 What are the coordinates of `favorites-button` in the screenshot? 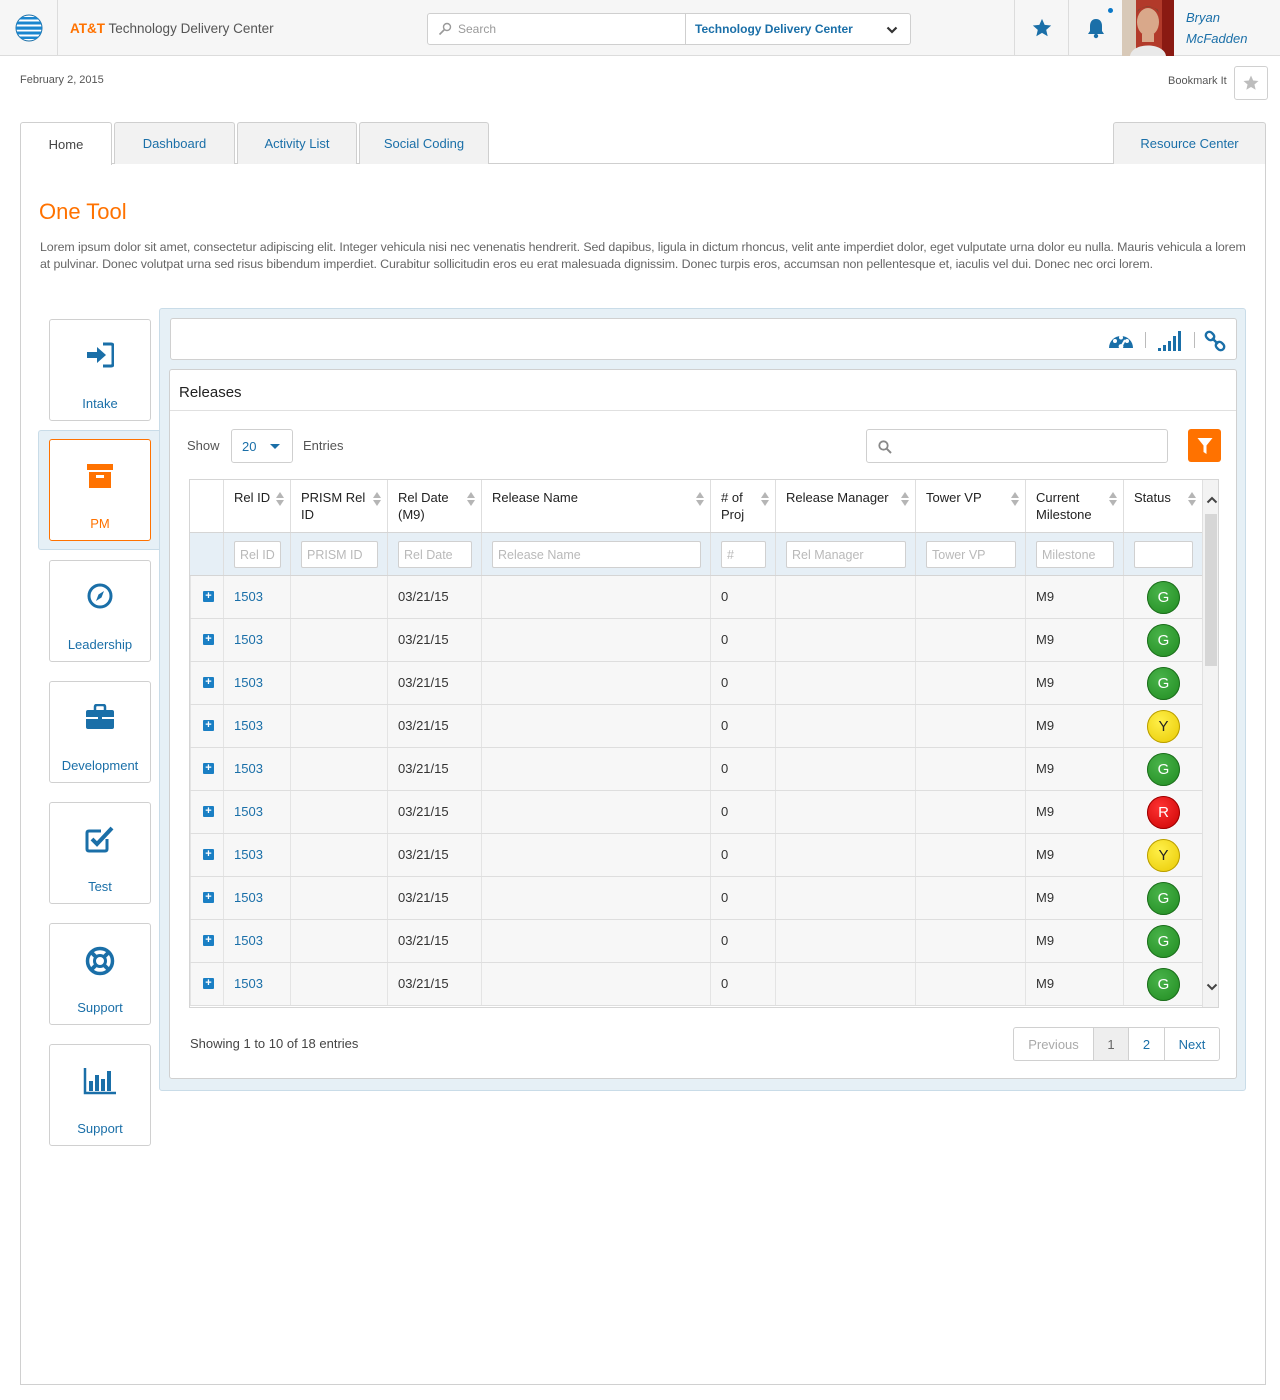 It's located at (1041, 28).